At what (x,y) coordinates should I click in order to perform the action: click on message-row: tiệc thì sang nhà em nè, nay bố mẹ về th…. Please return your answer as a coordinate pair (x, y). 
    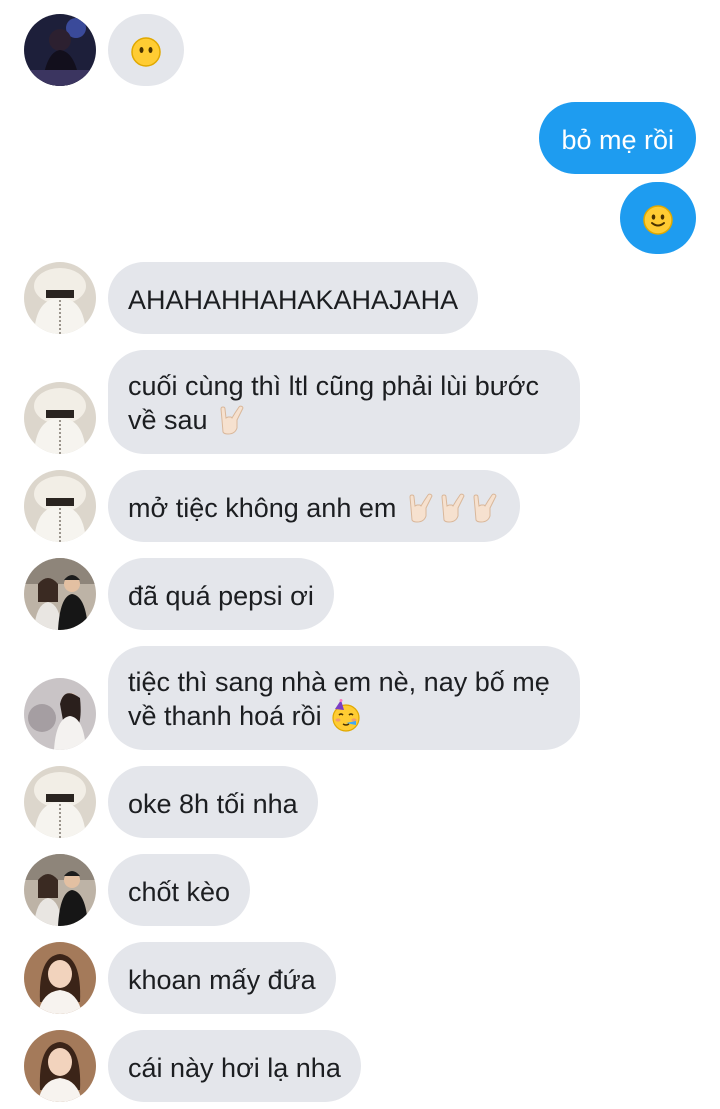
    Looking at the image, I should click on (360, 698).